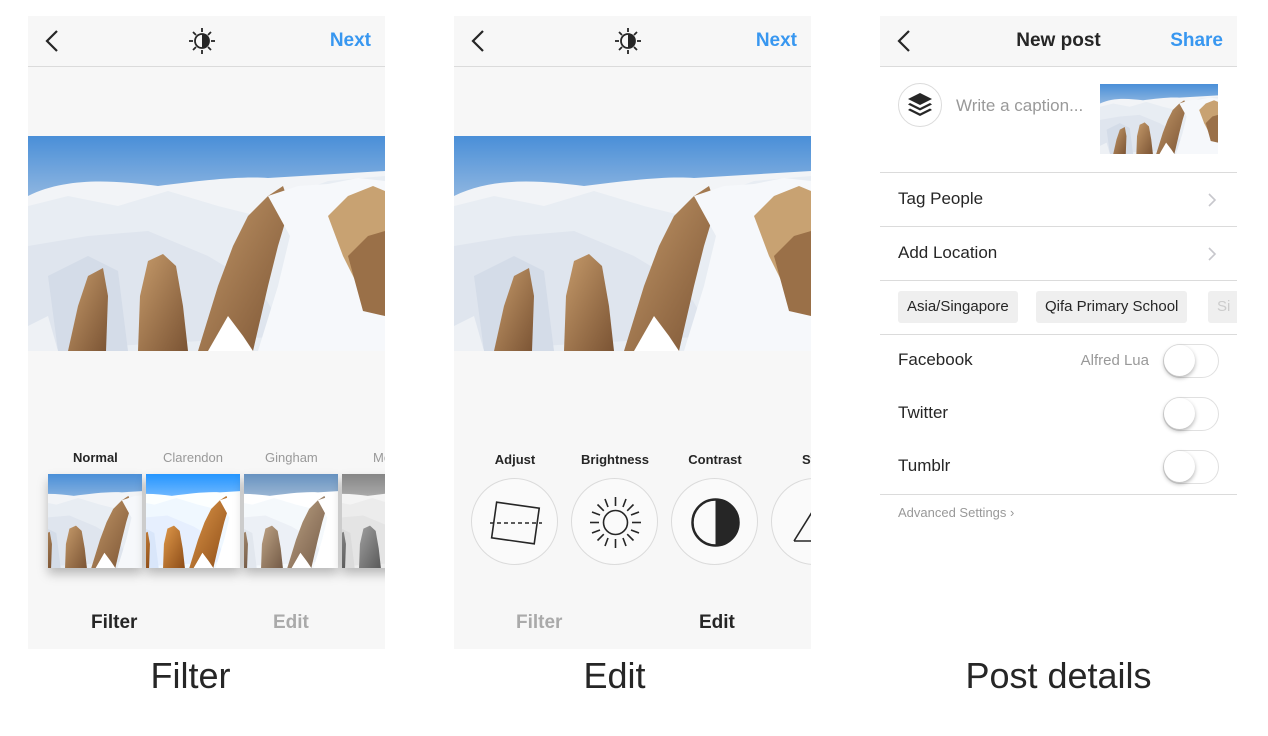  I want to click on tumblr-toggle, so click(1191, 467).